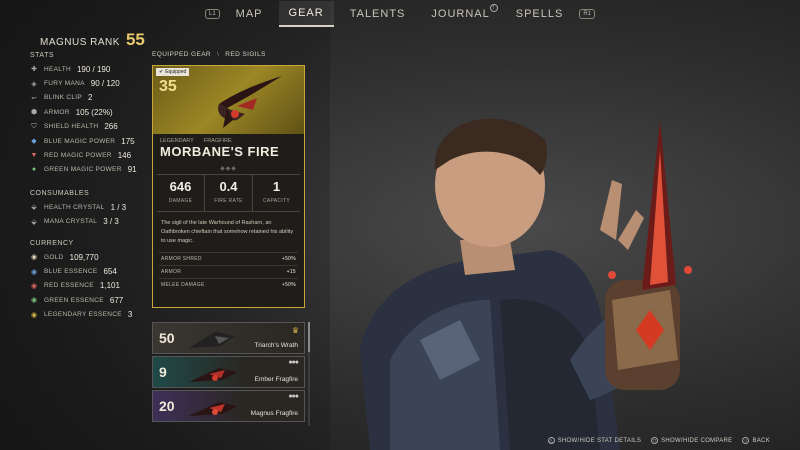 This screenshot has width=800, height=450. What do you see at coordinates (60, 193) in the screenshot?
I see `consumables-title: CONSUMABLES` at bounding box center [60, 193].